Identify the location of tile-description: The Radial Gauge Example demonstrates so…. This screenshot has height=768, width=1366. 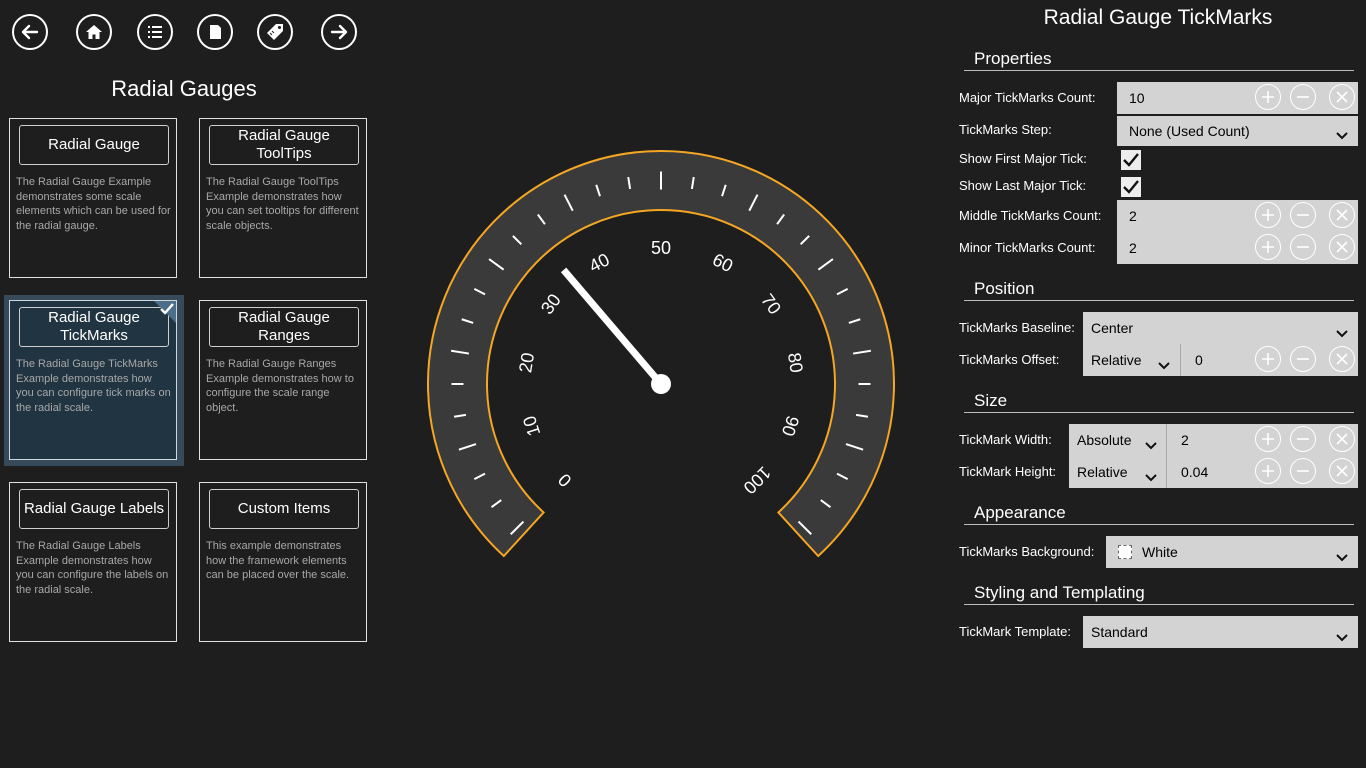
(93, 204).